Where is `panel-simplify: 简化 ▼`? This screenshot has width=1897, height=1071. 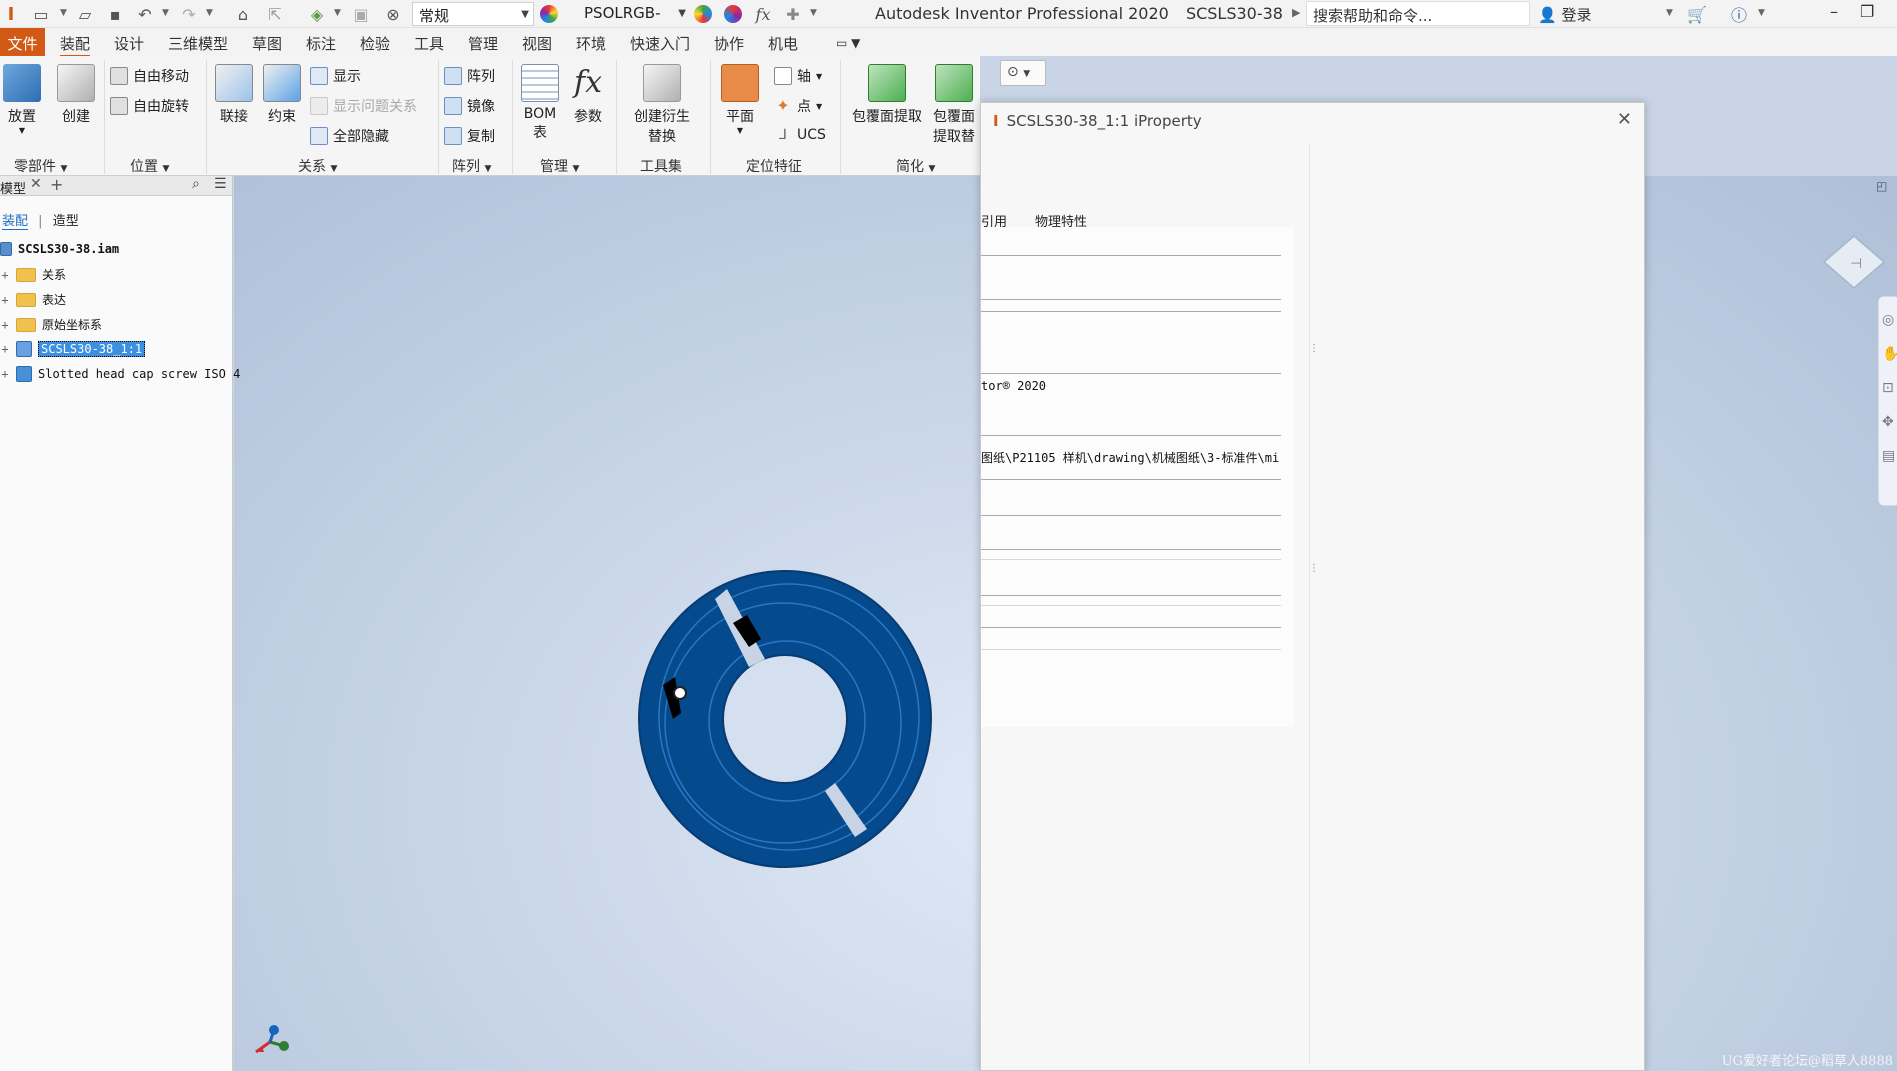
panel-simplify: 简化 ▼ is located at coordinates (915, 166).